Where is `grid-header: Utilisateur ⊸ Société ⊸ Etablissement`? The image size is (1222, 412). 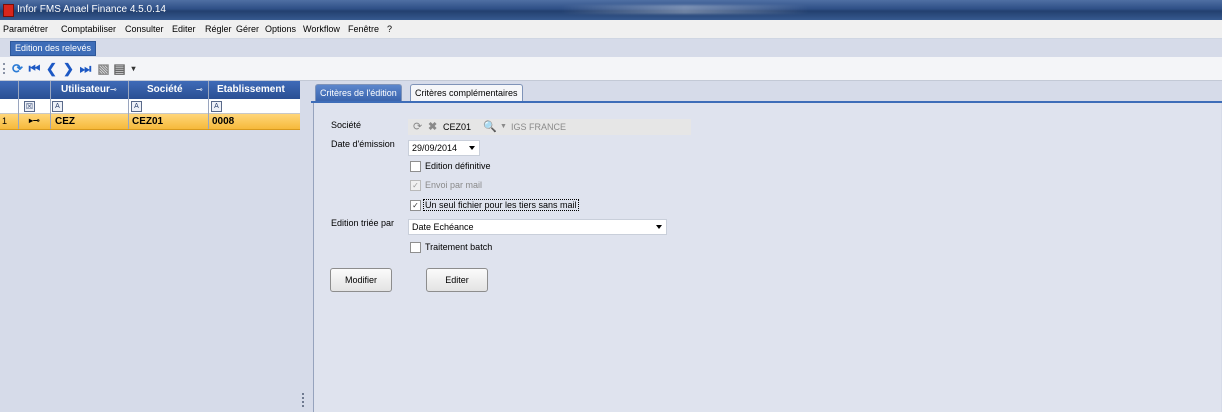 grid-header: Utilisateur ⊸ Société ⊸ Etablissement is located at coordinates (150, 90).